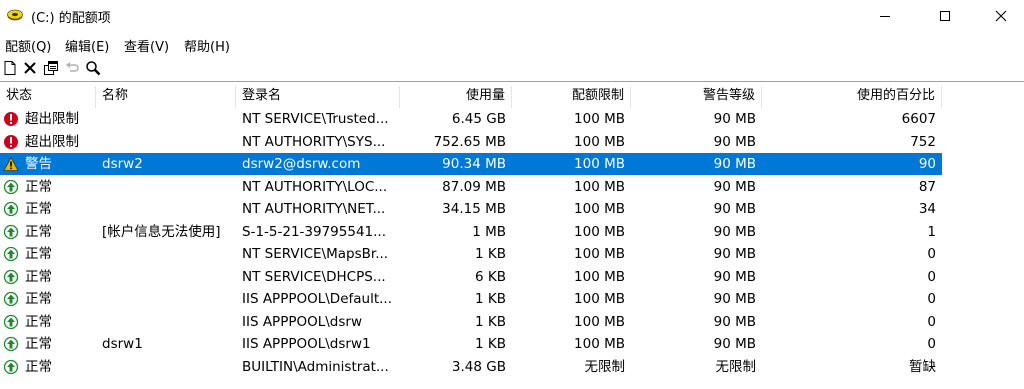 Image resolution: width=1024 pixels, height=389 pixels. I want to click on menu-edit: 编辑(E), so click(87, 45).